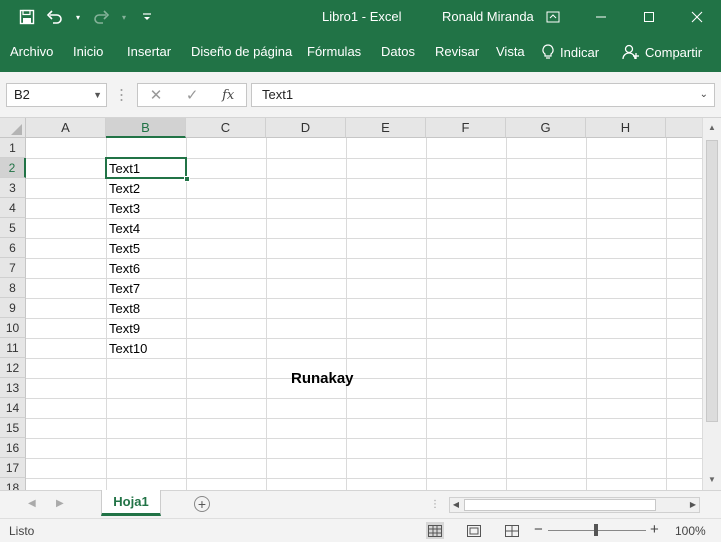 This screenshot has height=542, width=721. I want to click on ribbon-display-options-button, so click(553, 17).